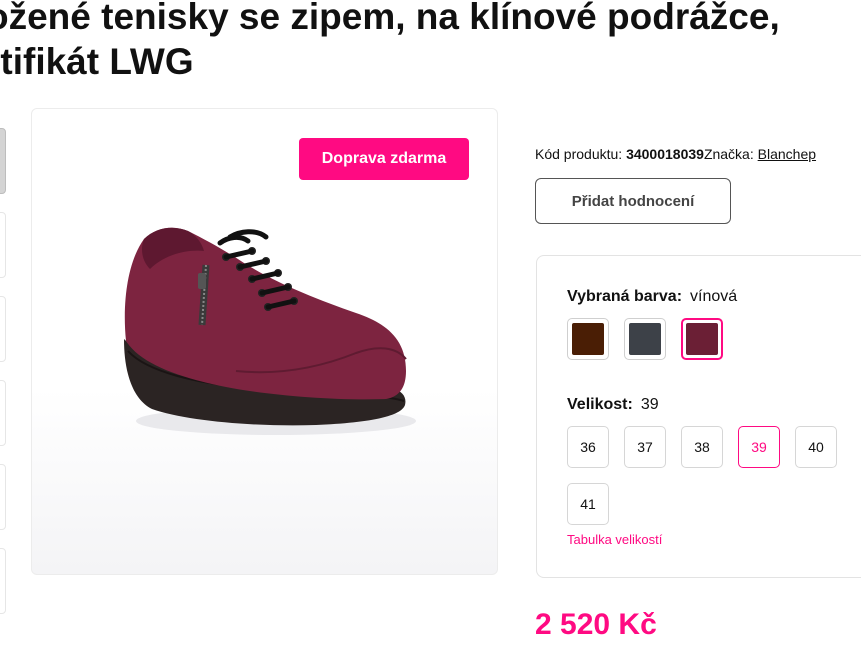 The width and height of the screenshot is (861, 646). What do you see at coordinates (702, 447) in the screenshot?
I see `size-option: 38` at bounding box center [702, 447].